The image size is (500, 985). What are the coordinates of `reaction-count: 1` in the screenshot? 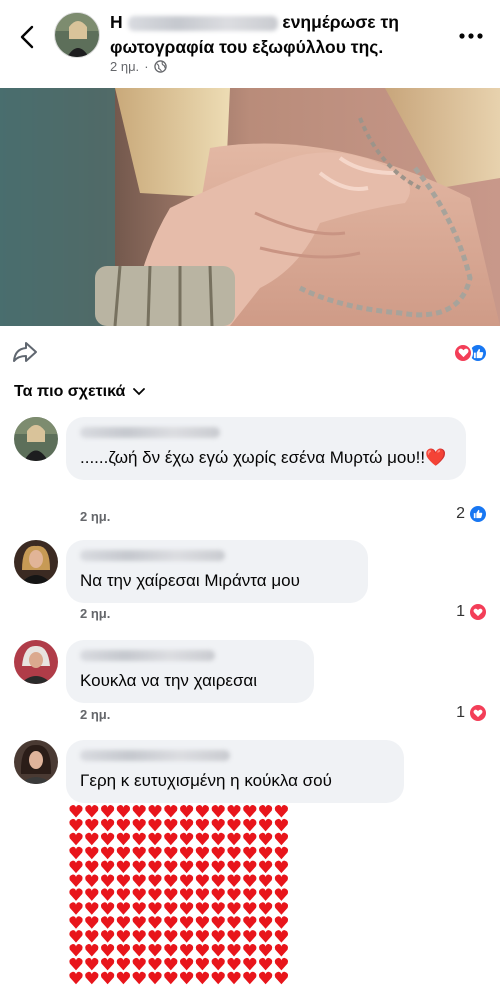 It's located at (460, 712).